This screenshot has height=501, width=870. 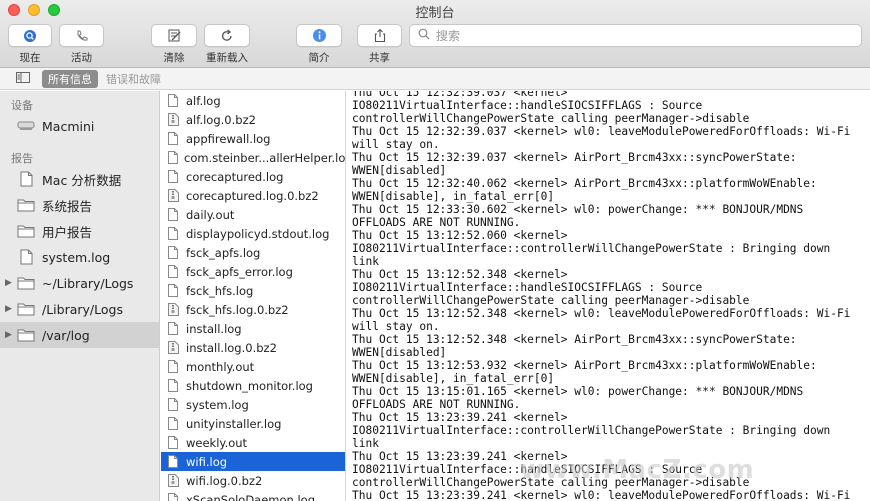 What do you see at coordinates (253, 157) in the screenshot?
I see `file-row: com.steinber...allerHelper.log` at bounding box center [253, 157].